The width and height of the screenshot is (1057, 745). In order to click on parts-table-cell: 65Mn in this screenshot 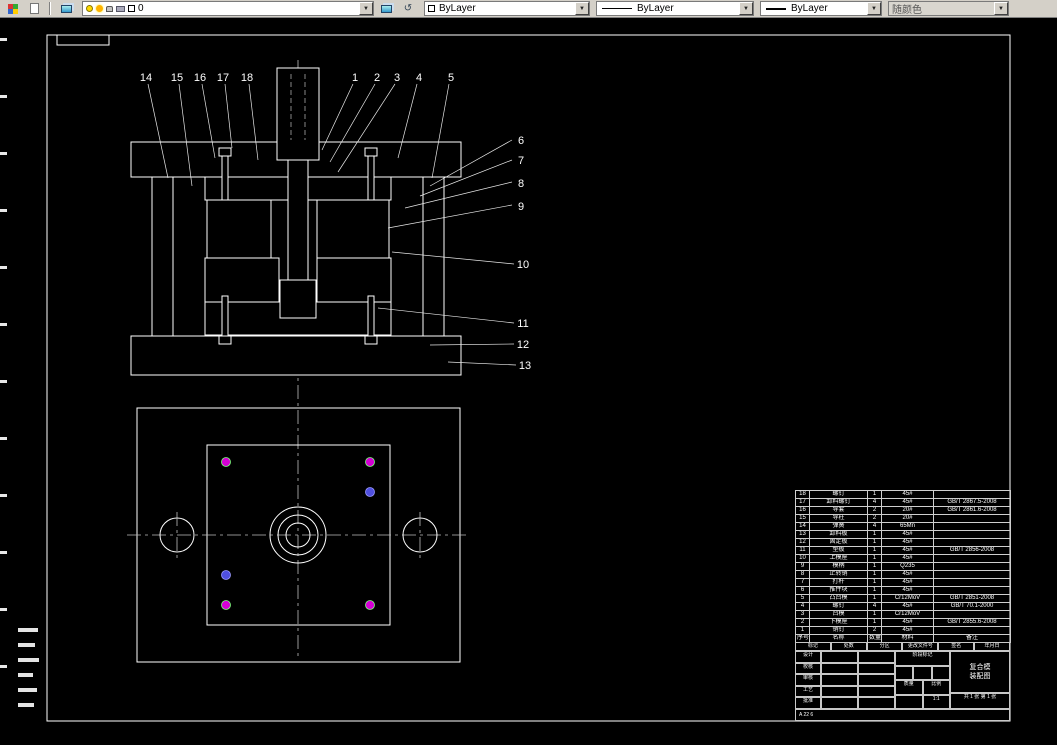, I will do `click(907, 526)`.